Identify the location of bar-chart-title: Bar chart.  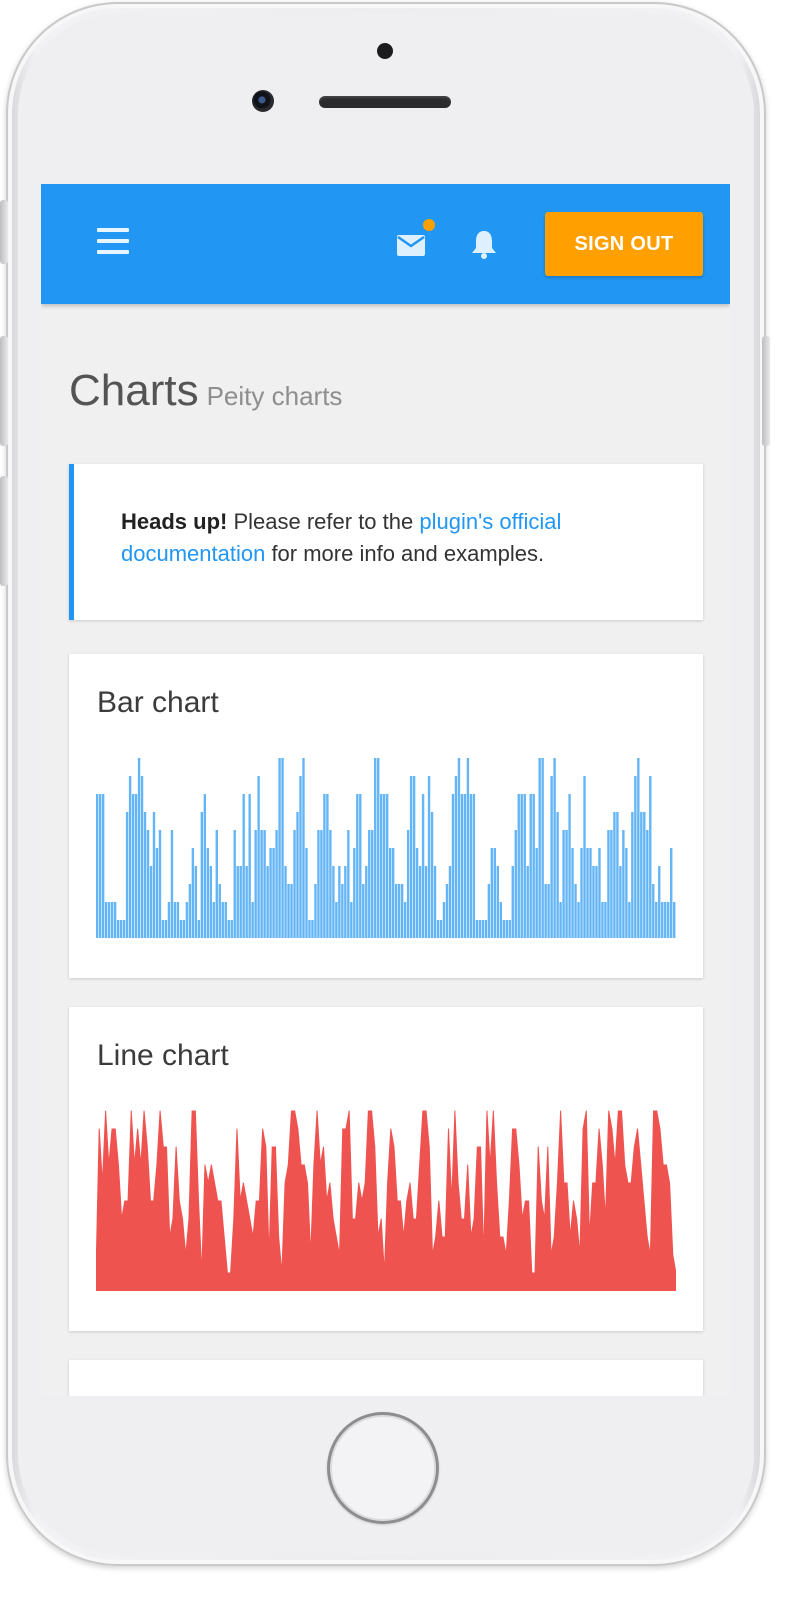
(158, 702).